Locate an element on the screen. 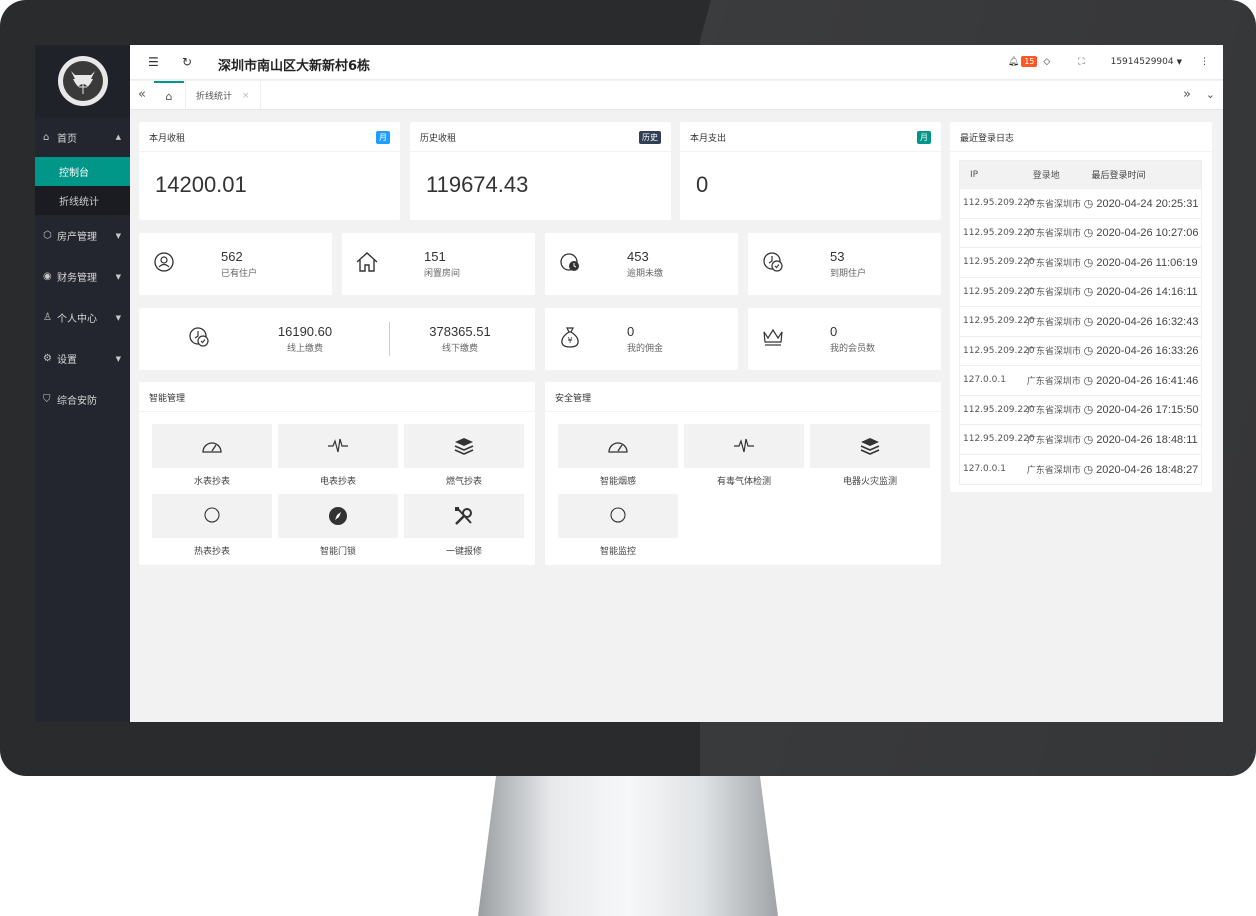  sidebar-subitem-line-stats: 折线统计 is located at coordinates (82, 200).